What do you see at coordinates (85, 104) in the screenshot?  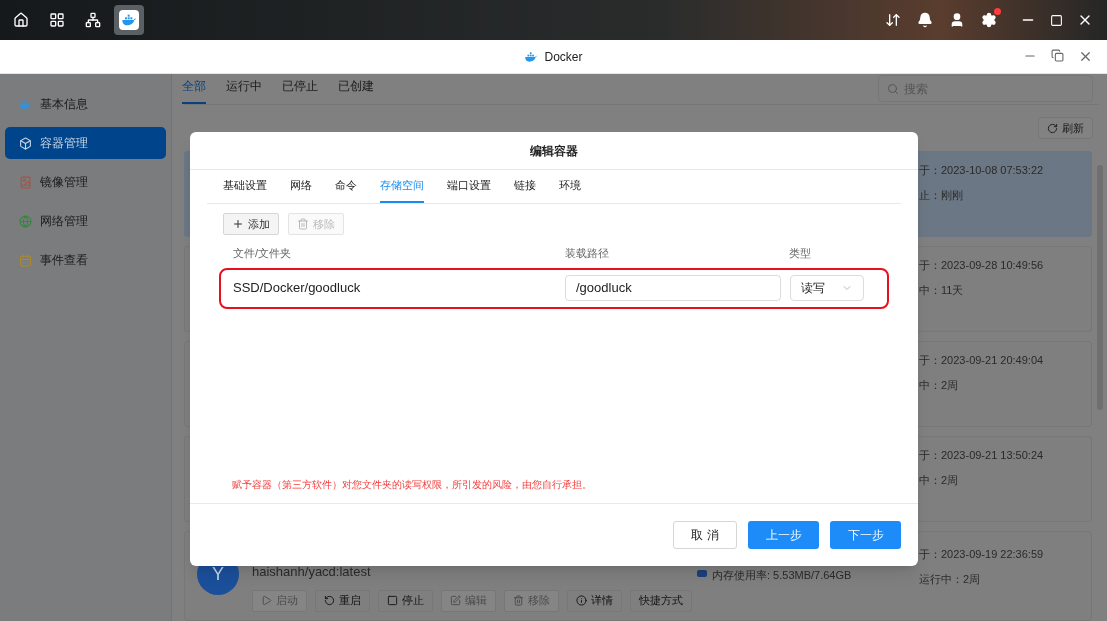 I see `sidebar-item: 基本信息` at bounding box center [85, 104].